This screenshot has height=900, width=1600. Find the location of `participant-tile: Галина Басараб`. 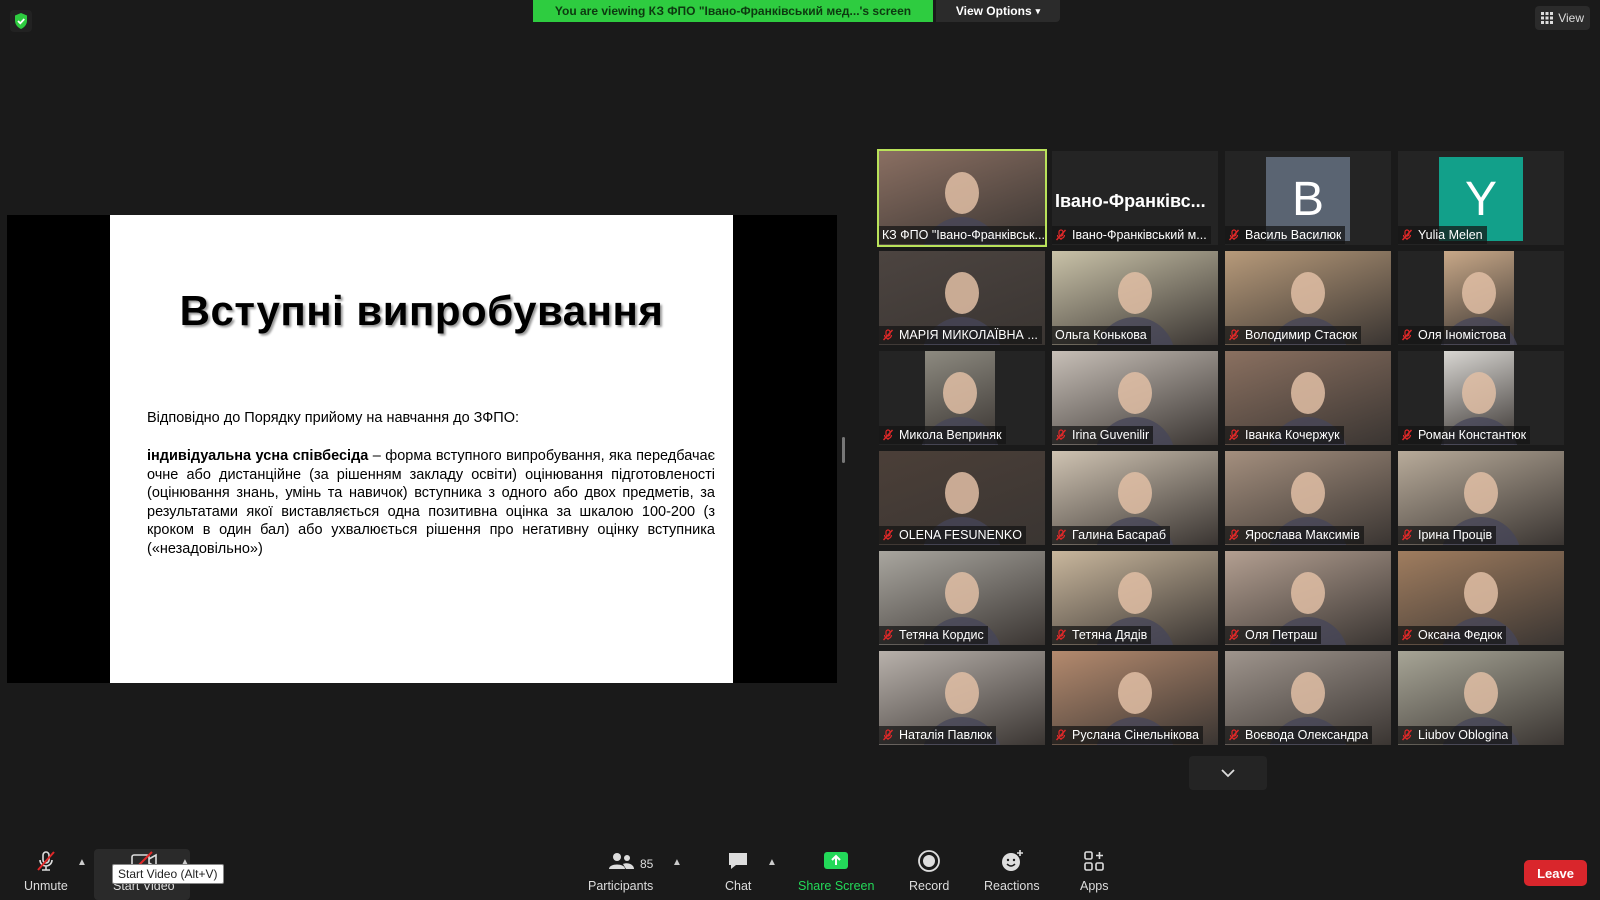

participant-tile: Галина Басараб is located at coordinates (1135, 498).